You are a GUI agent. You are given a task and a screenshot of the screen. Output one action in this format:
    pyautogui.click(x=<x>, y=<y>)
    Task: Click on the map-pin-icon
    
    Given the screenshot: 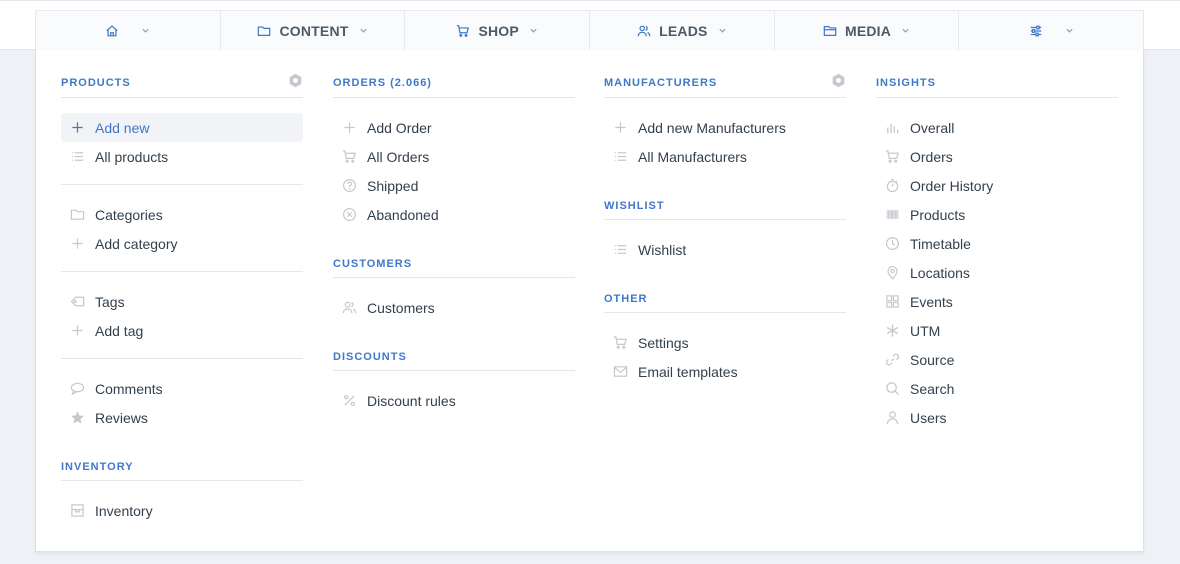 What is the action you would take?
    pyautogui.click(x=892, y=272)
    